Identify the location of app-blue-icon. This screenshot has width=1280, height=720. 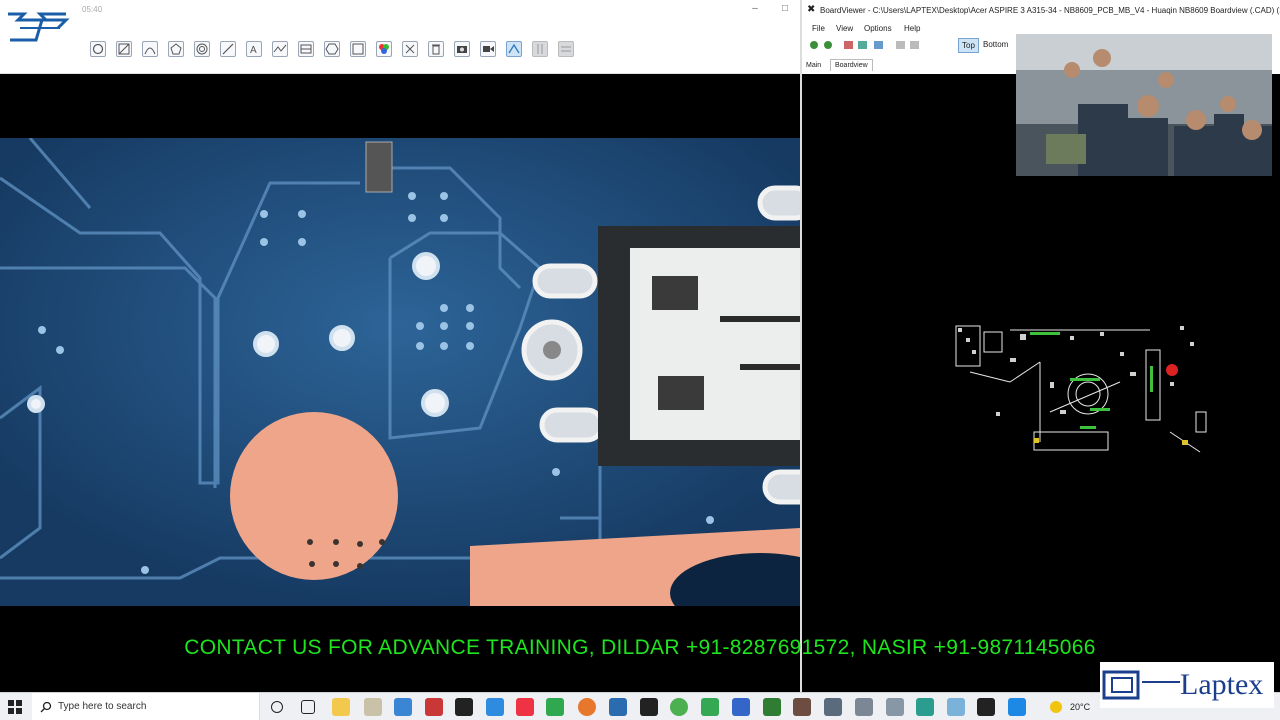
(403, 707).